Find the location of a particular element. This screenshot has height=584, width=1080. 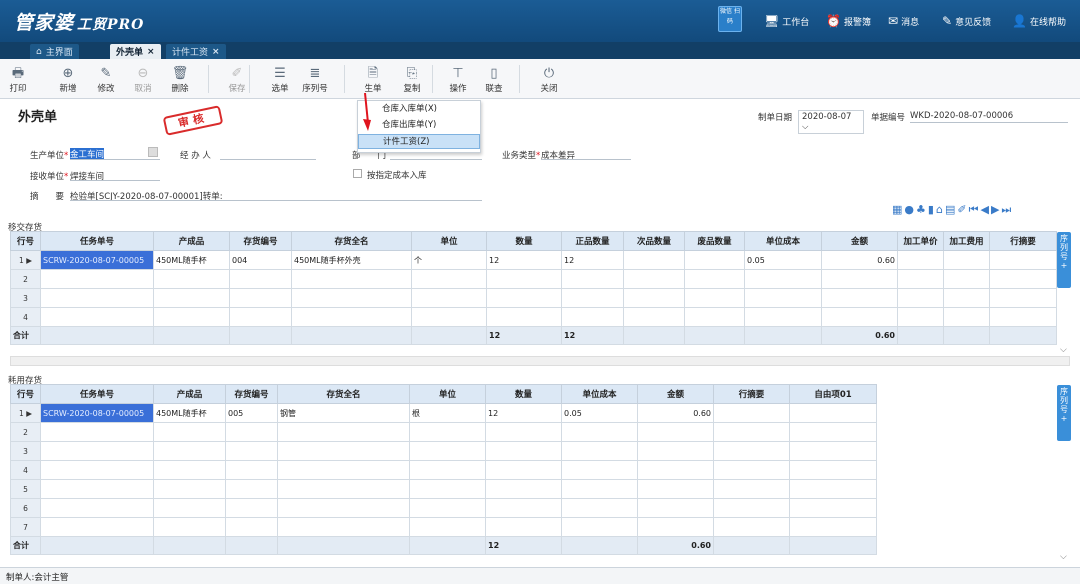

toolbar-select-button: ☰ 选单 is located at coordinates (280, 79).